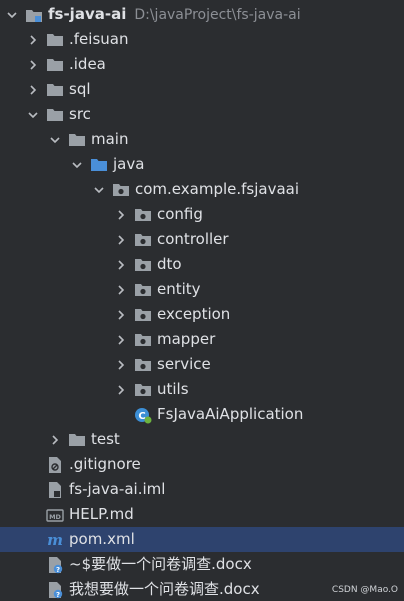  What do you see at coordinates (101, 514) in the screenshot?
I see `file-label: HELP.md` at bounding box center [101, 514].